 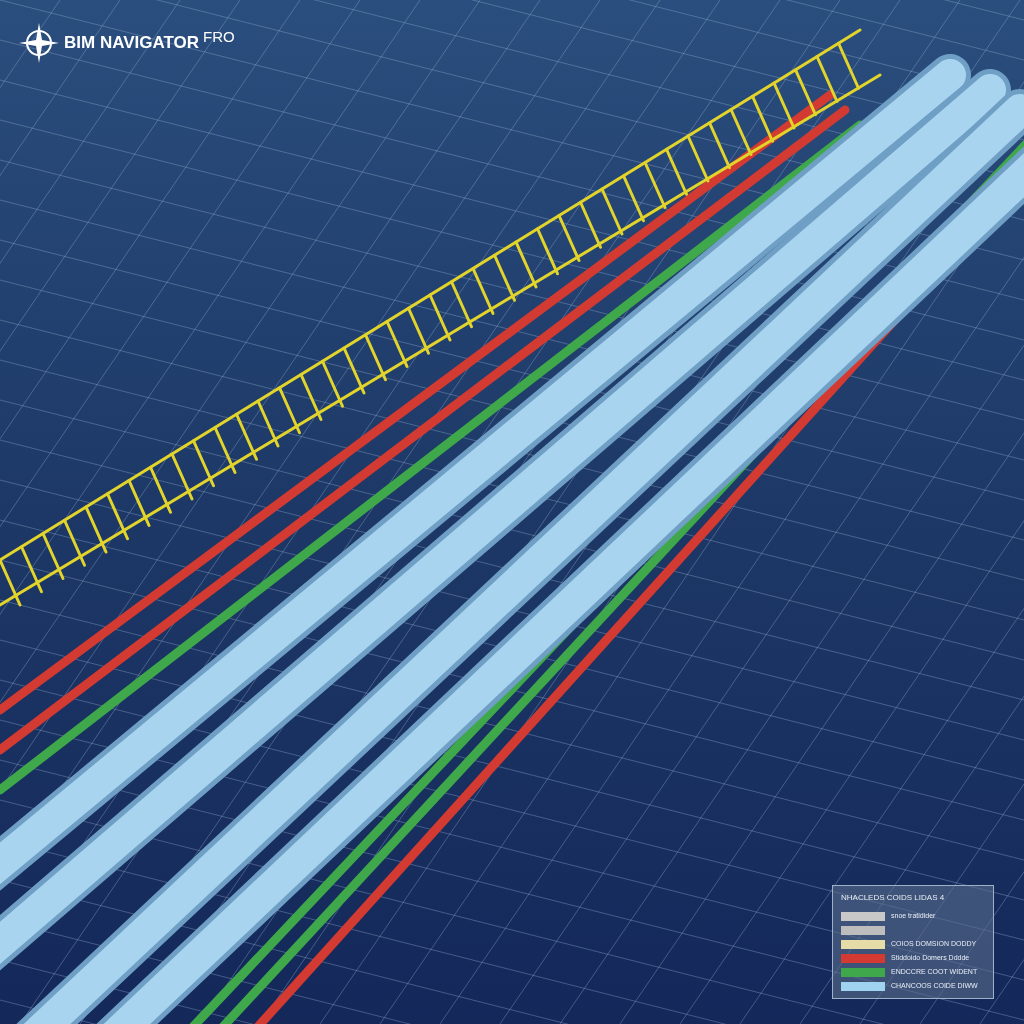 I want to click on app-name: BIM NAVIGATOR, so click(x=132, y=43).